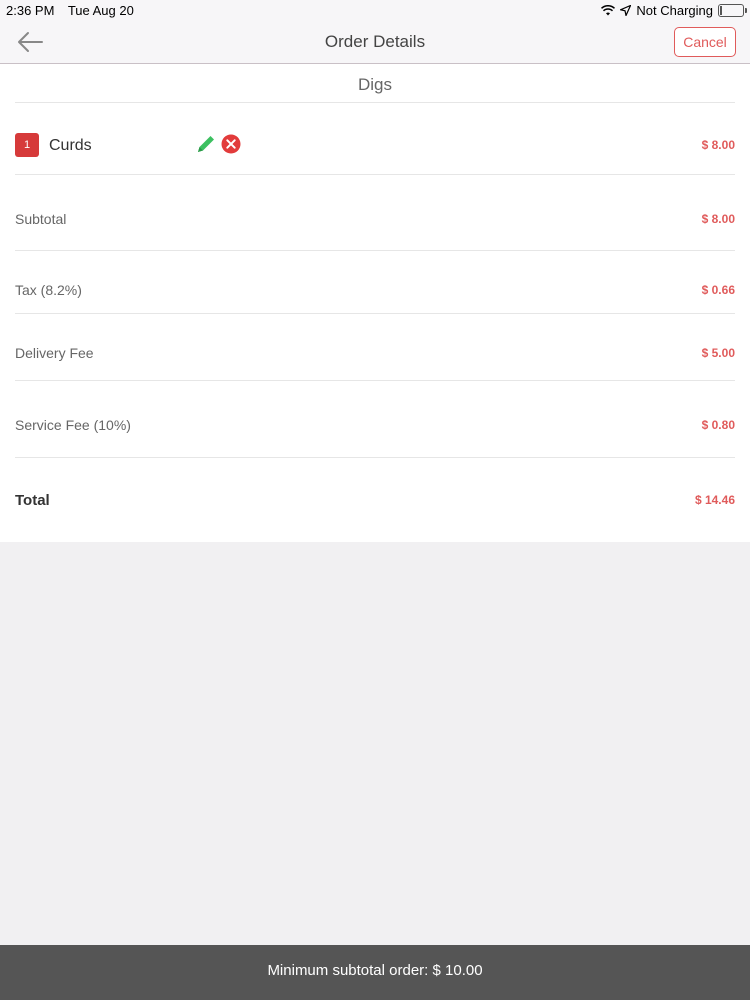 The height and width of the screenshot is (1000, 750). What do you see at coordinates (608, 10) in the screenshot?
I see `wifi-icon` at bounding box center [608, 10].